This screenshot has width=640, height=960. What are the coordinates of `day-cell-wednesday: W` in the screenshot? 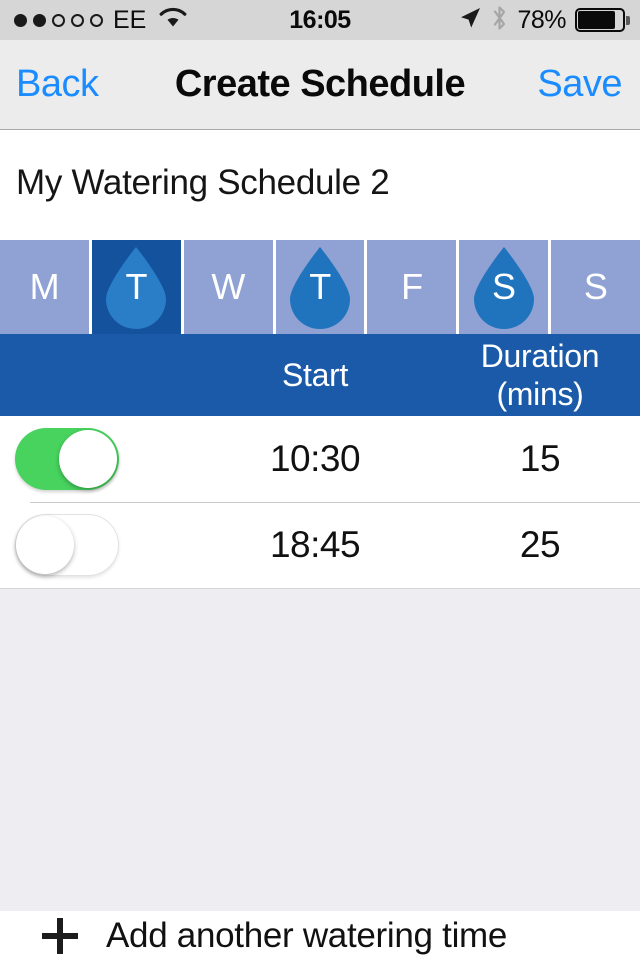 It's located at (228, 287).